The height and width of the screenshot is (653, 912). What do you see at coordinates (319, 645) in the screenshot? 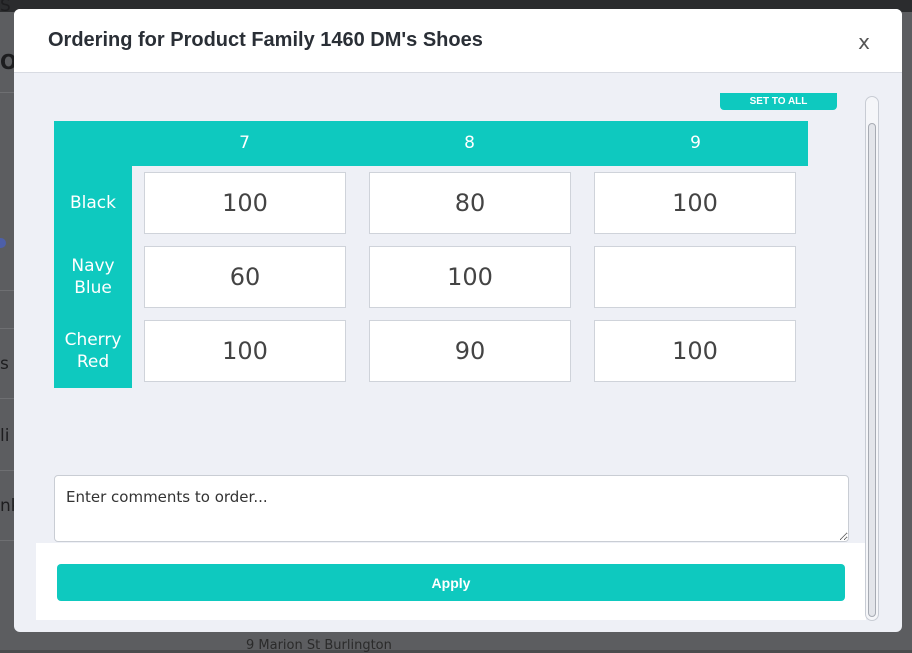
I see `background-address: 9 Marion St Burlington` at bounding box center [319, 645].